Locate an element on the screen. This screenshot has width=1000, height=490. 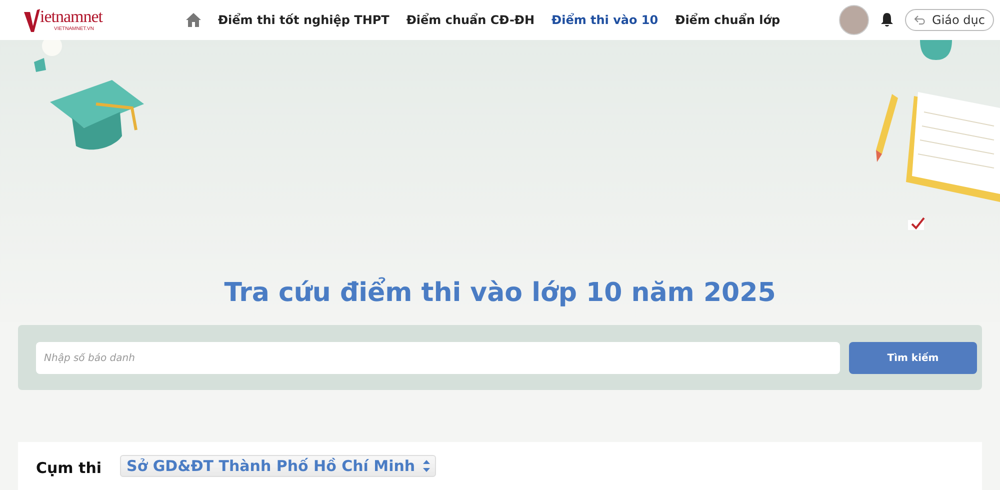
nav-link: Điểm chuẩn lớp is located at coordinates (727, 20).